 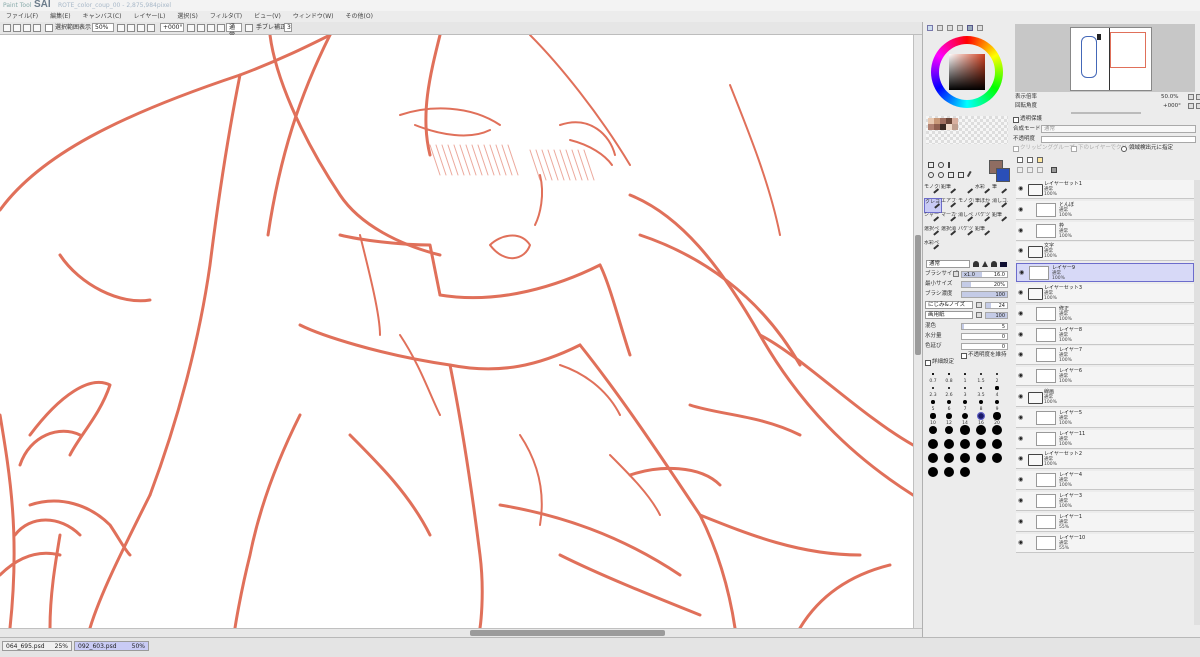 What do you see at coordinates (1105, 377) in the screenshot?
I see `layer-row: ◉ レイヤー6 通常 100%` at bounding box center [1105, 377].